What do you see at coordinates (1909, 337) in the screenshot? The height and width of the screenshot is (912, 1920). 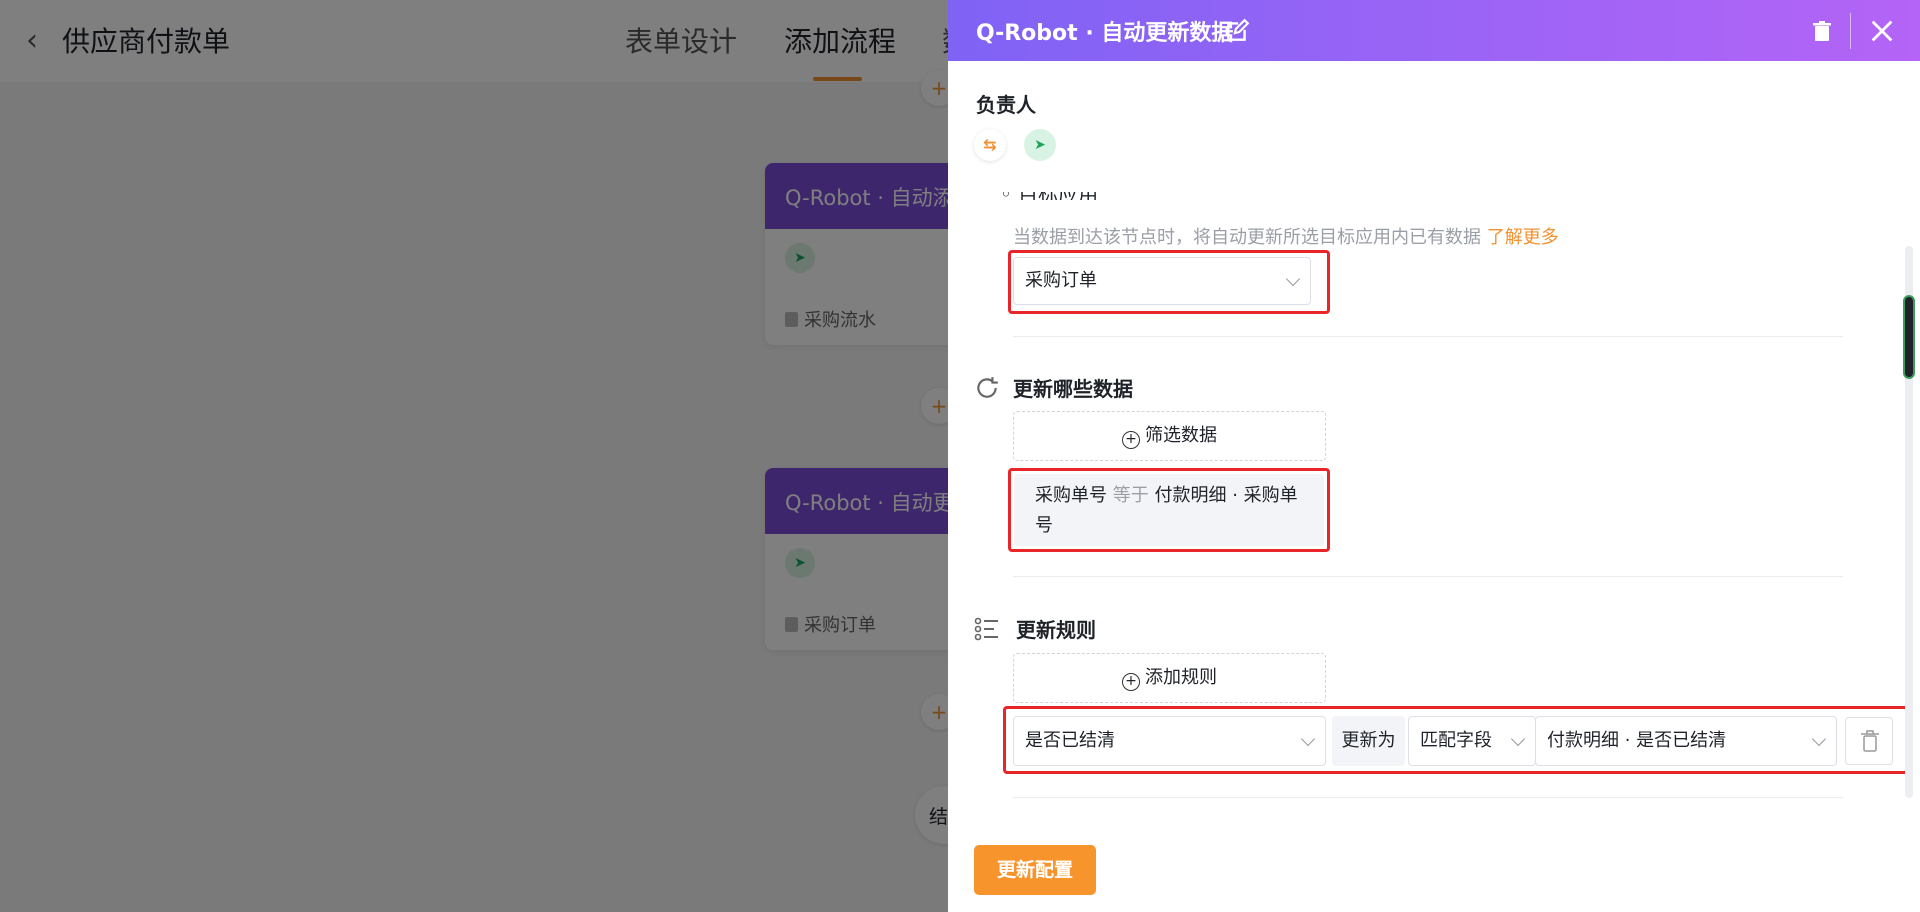 I see `scrollbar-thumb` at bounding box center [1909, 337].